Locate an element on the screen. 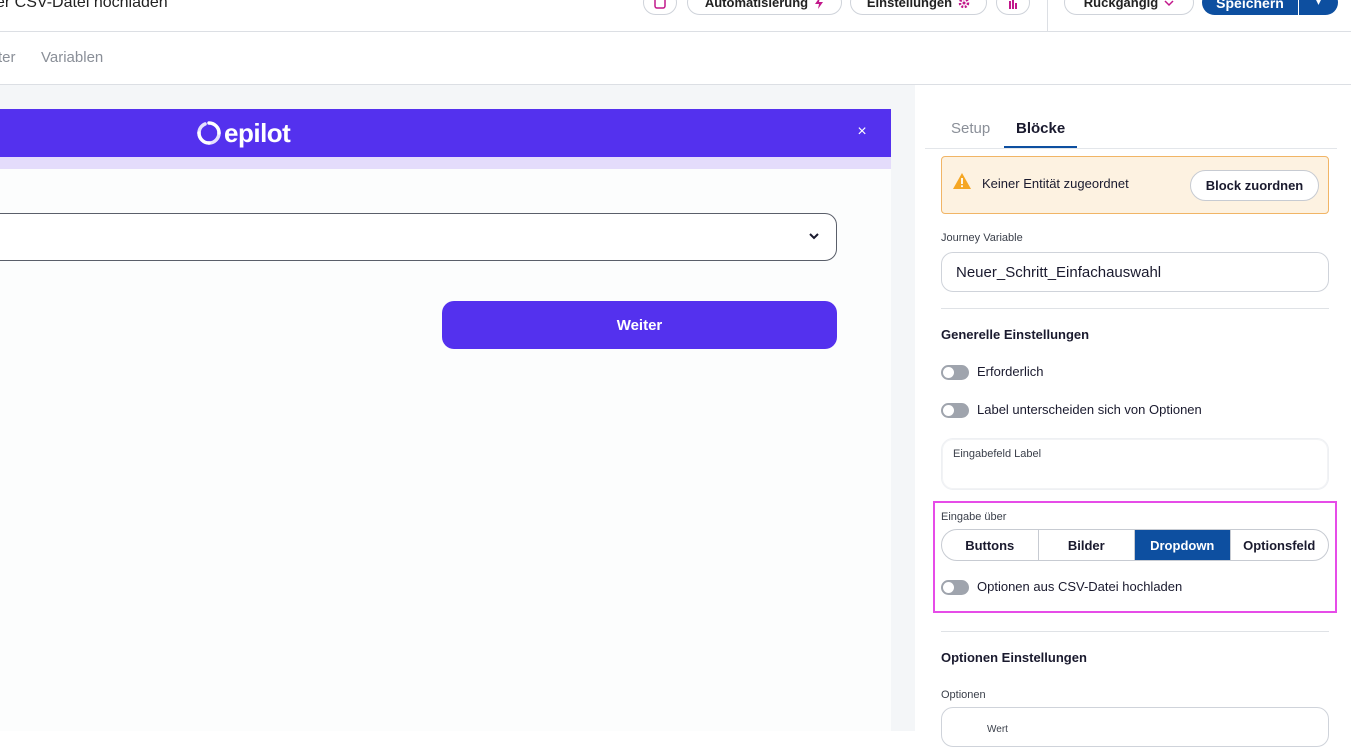  bar-chart-icon is located at coordinates (1013, 4).